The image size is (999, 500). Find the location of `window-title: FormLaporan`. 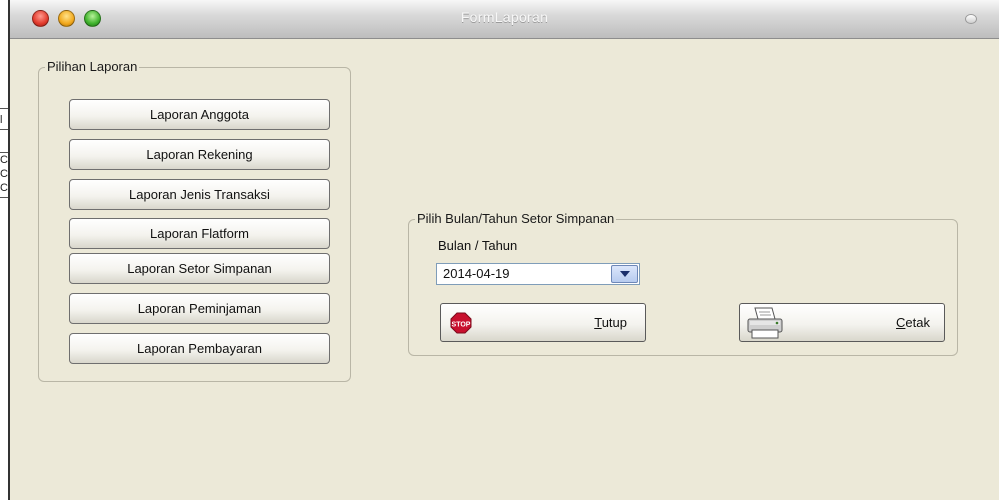

window-title: FormLaporan is located at coordinates (504, 17).